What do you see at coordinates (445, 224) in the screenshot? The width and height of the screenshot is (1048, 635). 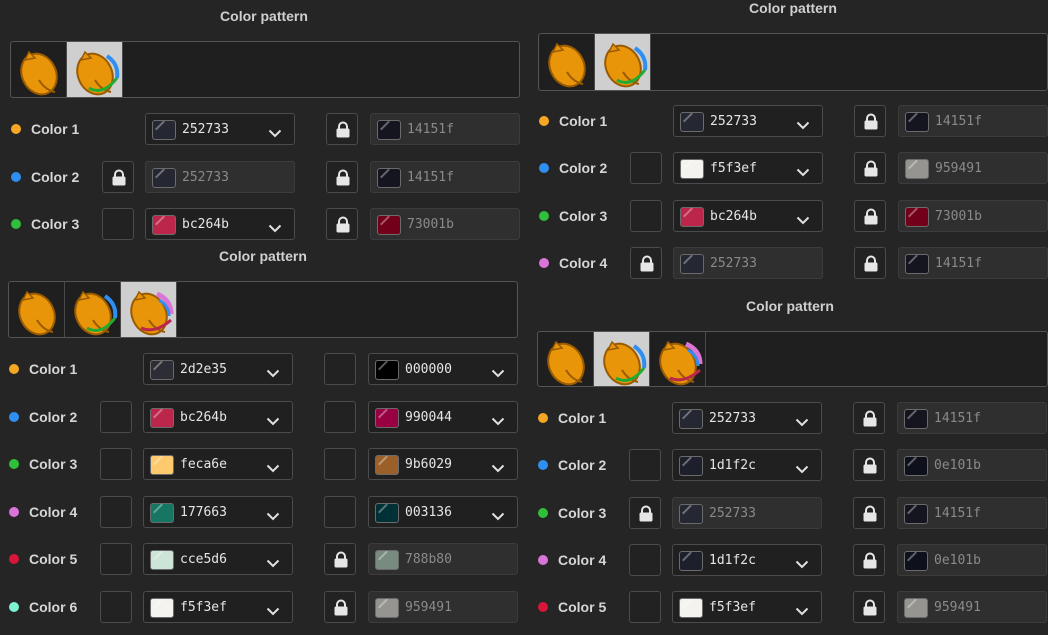 I see `shade-hex-dropdown: 73001b` at bounding box center [445, 224].